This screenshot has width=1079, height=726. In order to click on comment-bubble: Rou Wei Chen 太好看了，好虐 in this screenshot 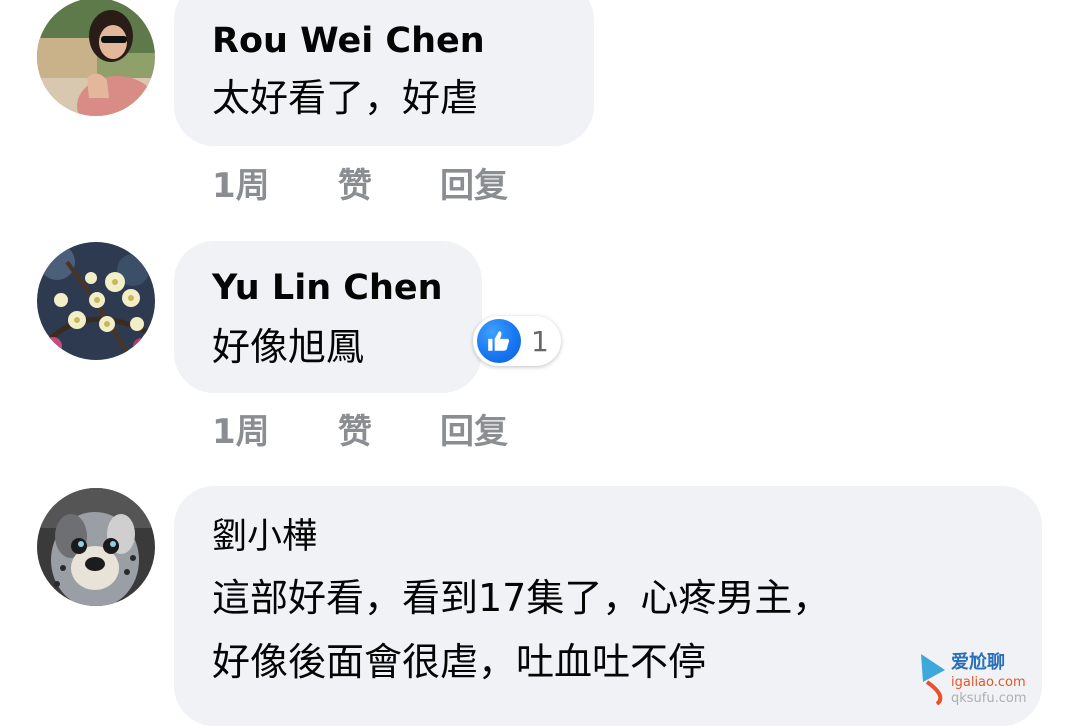, I will do `click(384, 73)`.